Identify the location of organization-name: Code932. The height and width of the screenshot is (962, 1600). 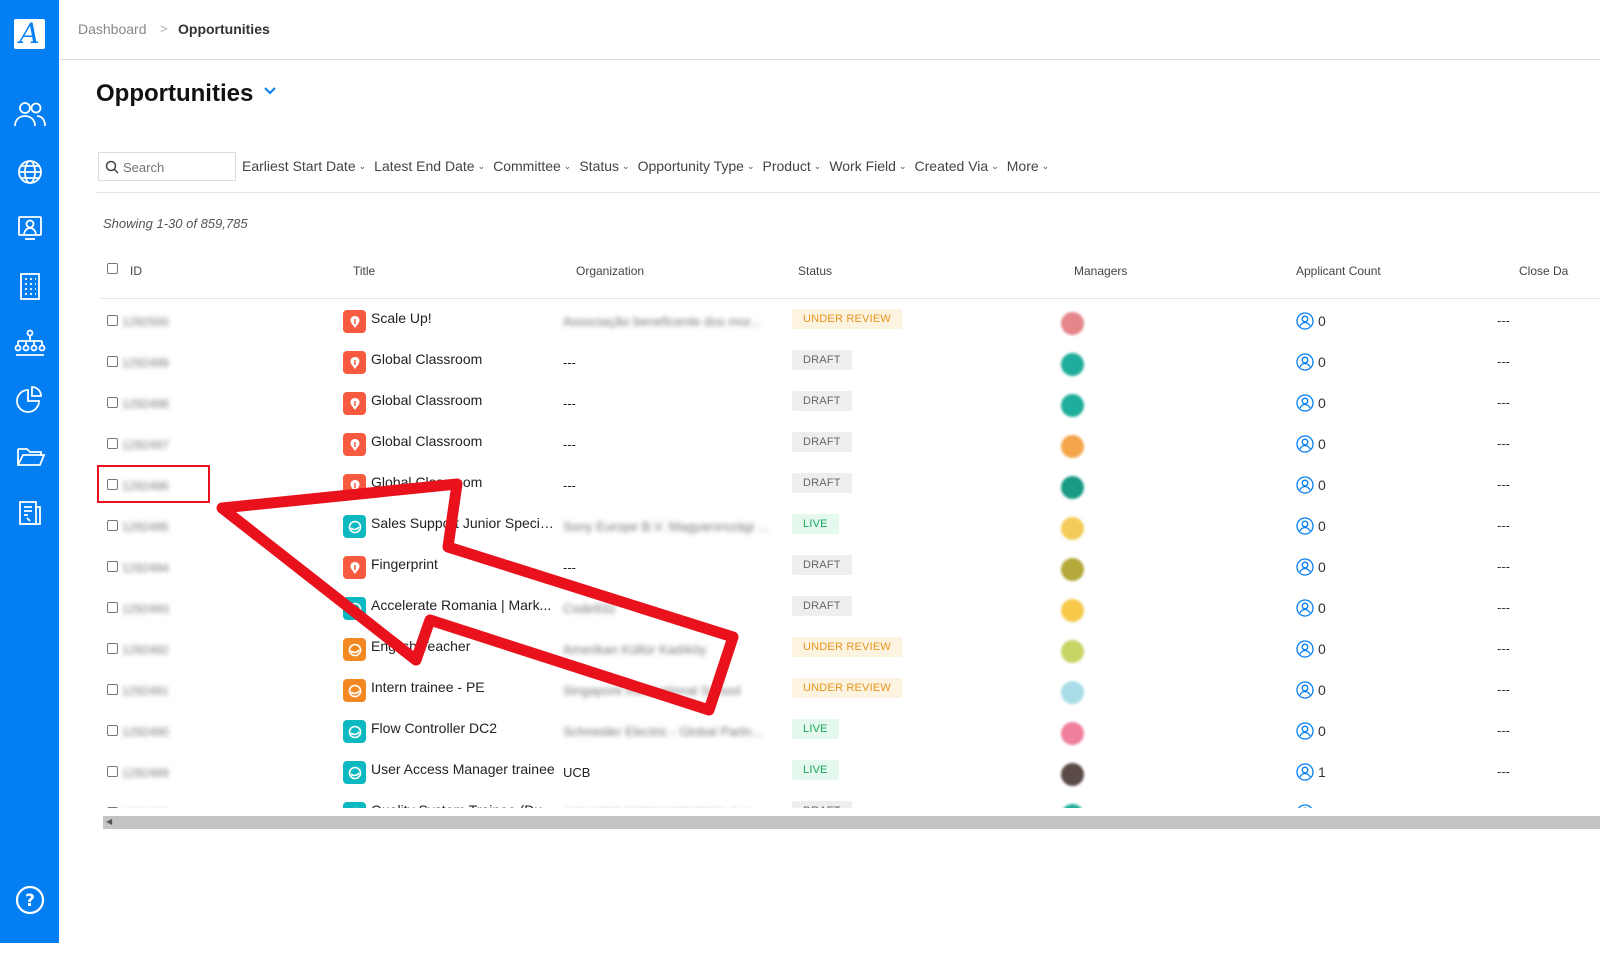
(672, 608).